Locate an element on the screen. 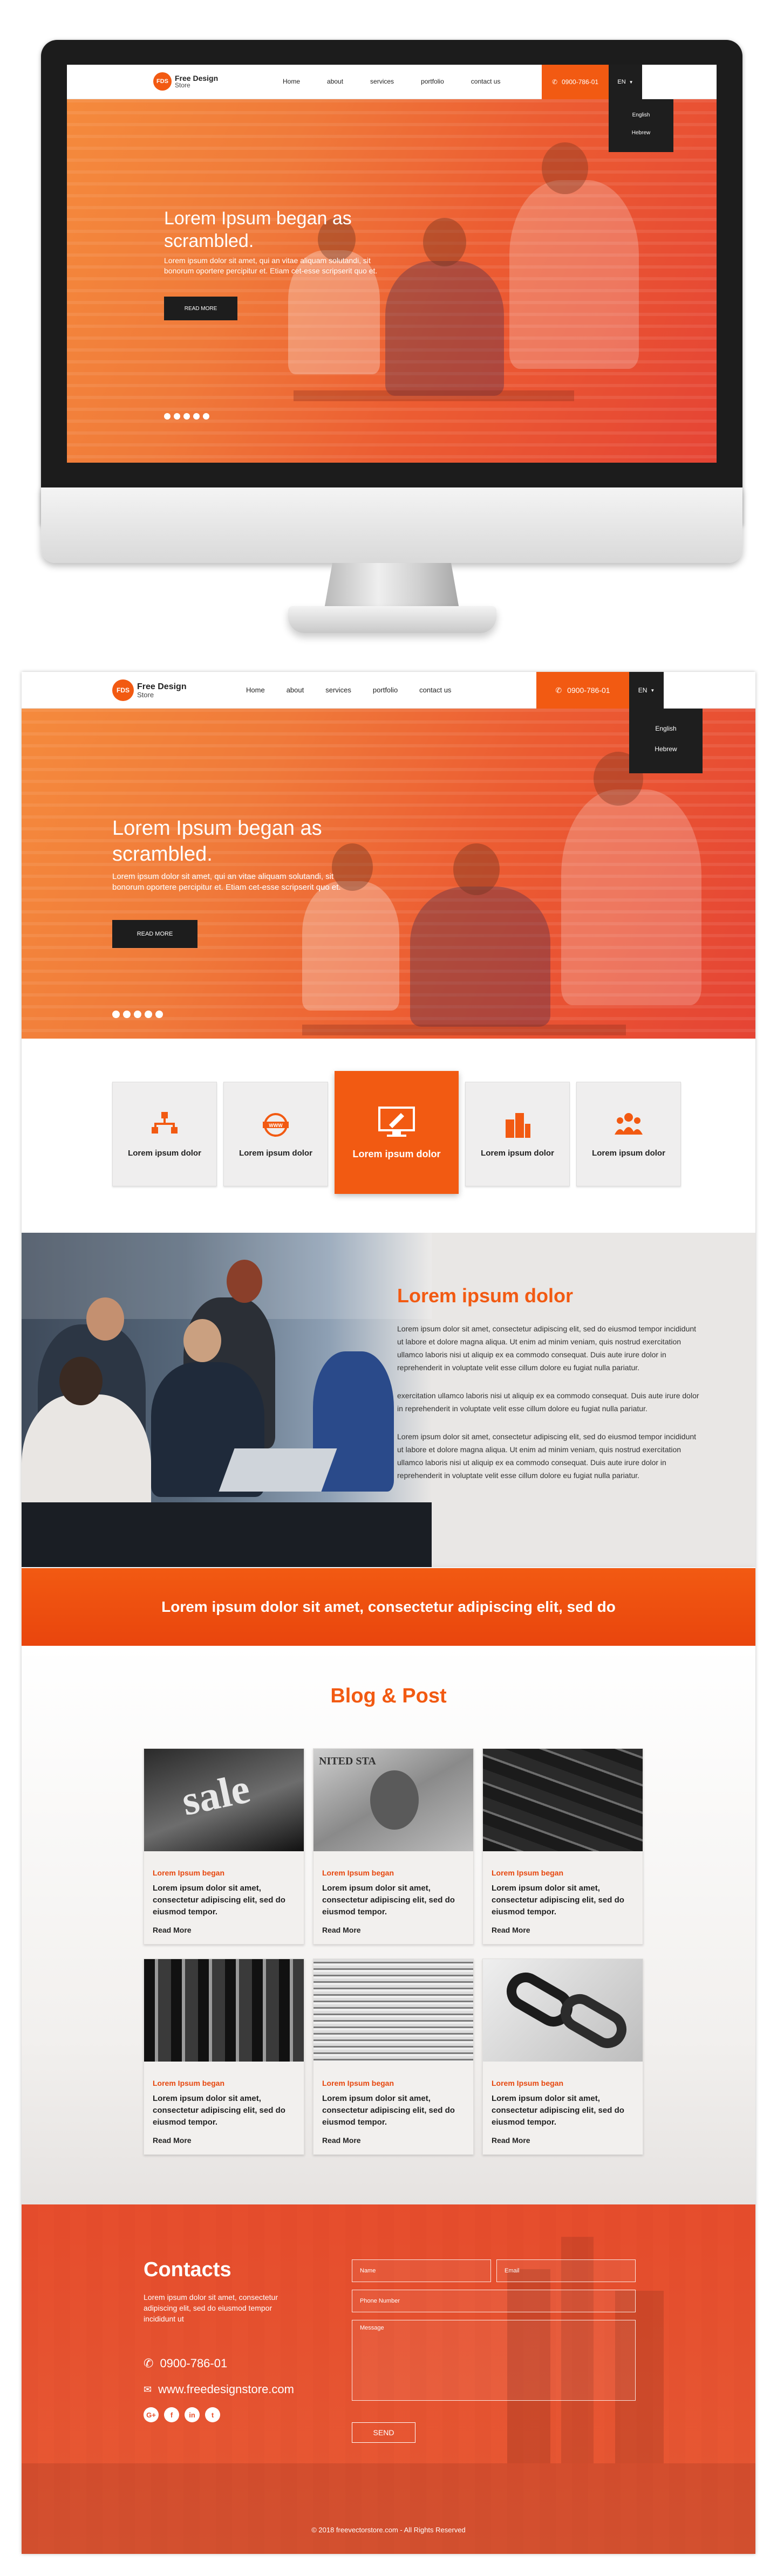 Image resolution: width=777 pixels, height=2576 pixels. footer-phone: ✆ 0900-786-01 is located at coordinates (185, 2364).